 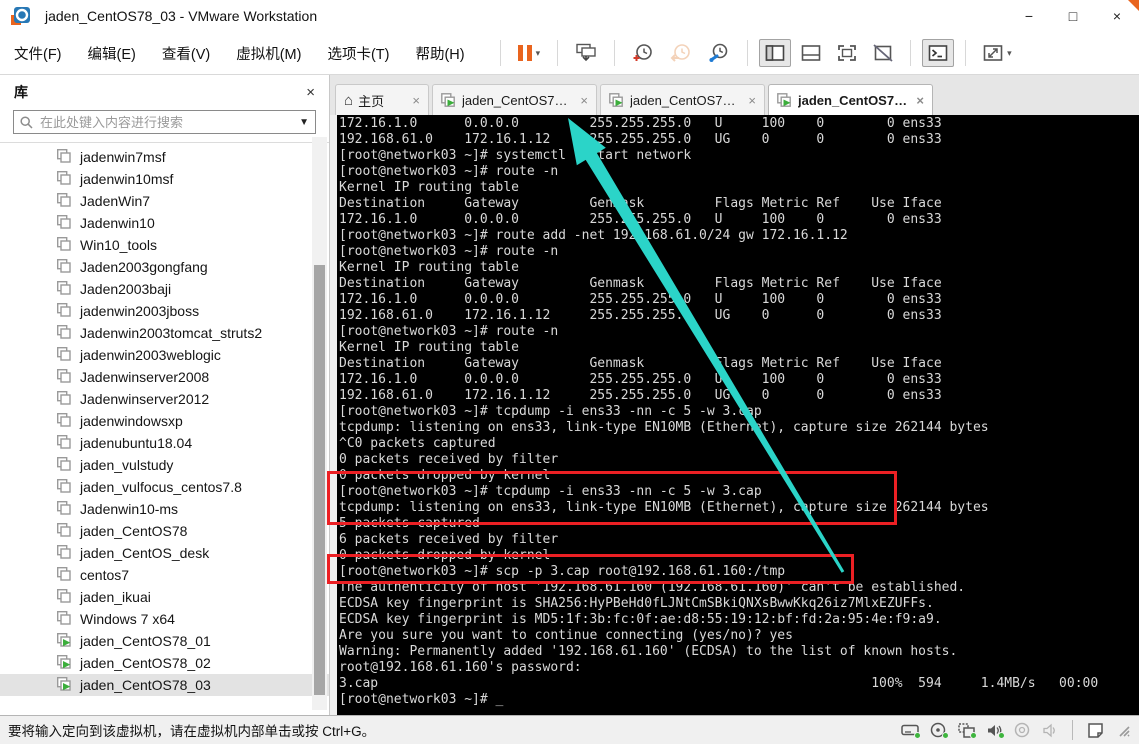 What do you see at coordinates (164, 201) in the screenshot?
I see `sidebar-item-jadenwin7: JadenWin7` at bounding box center [164, 201].